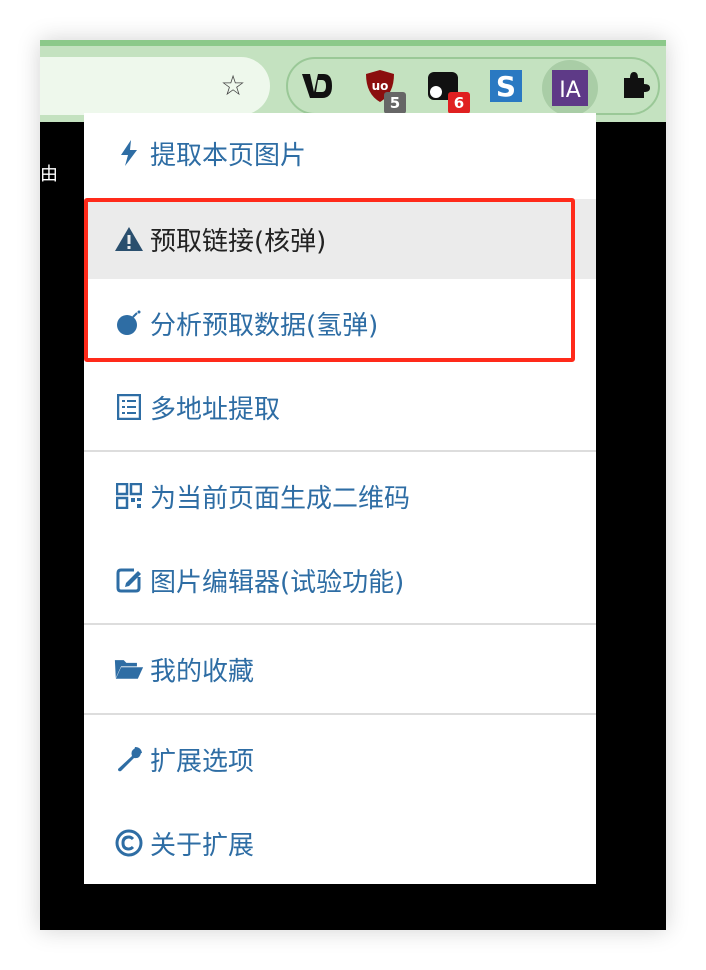  I want to click on menu-item-label: 多地址提取, so click(215, 409).